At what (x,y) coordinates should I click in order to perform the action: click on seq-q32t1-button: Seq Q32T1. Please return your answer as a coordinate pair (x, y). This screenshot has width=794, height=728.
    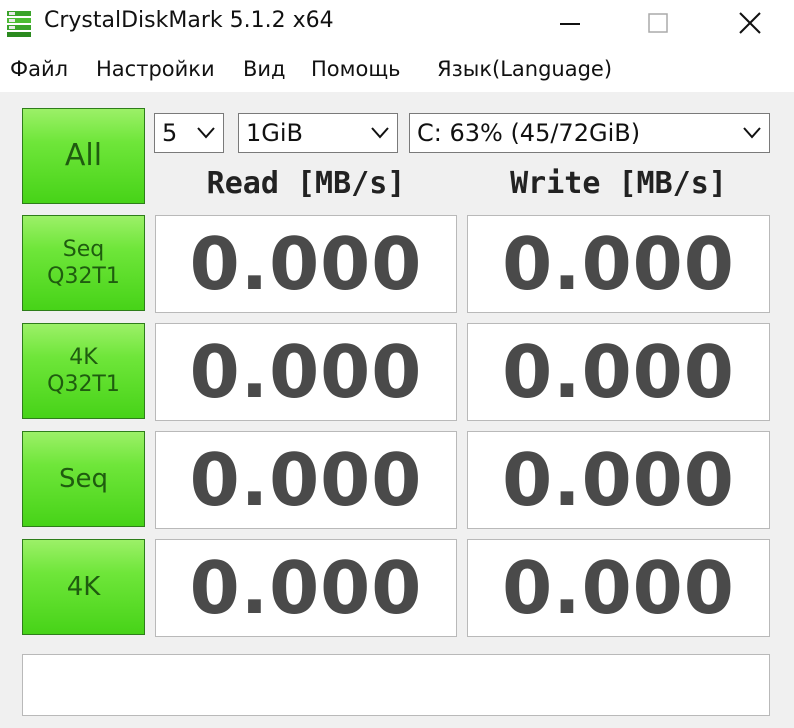
    Looking at the image, I should click on (83, 263).